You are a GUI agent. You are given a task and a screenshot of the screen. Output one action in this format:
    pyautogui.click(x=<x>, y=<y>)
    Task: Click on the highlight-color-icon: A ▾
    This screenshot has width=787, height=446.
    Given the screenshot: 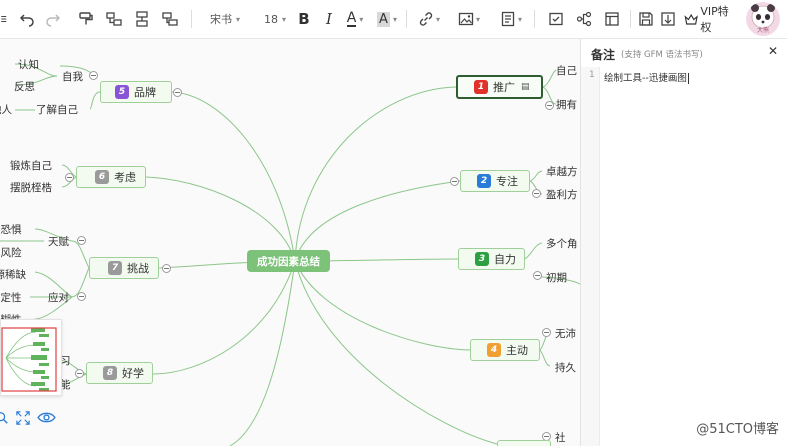 What is the action you would take?
    pyautogui.click(x=387, y=19)
    